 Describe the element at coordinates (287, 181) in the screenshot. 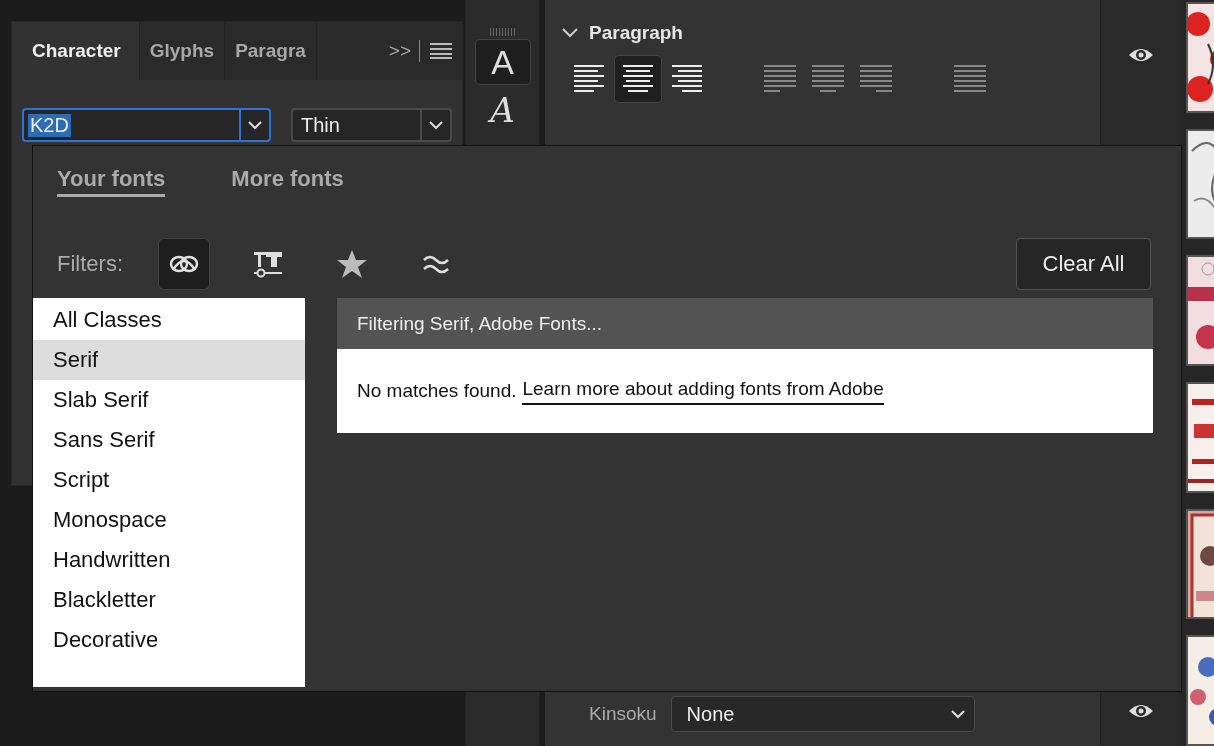

I see `popup-tab: More fonts` at that location.